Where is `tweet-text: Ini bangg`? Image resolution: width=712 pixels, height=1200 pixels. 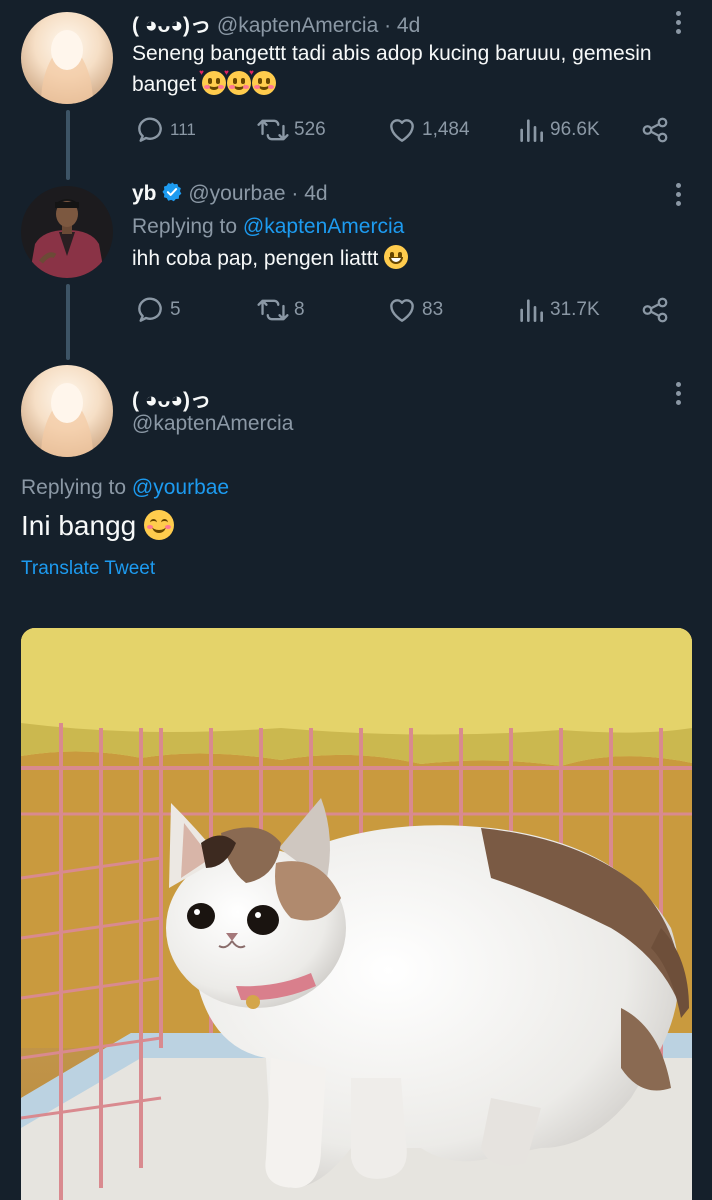 tweet-text: Ini bangg is located at coordinates (98, 526).